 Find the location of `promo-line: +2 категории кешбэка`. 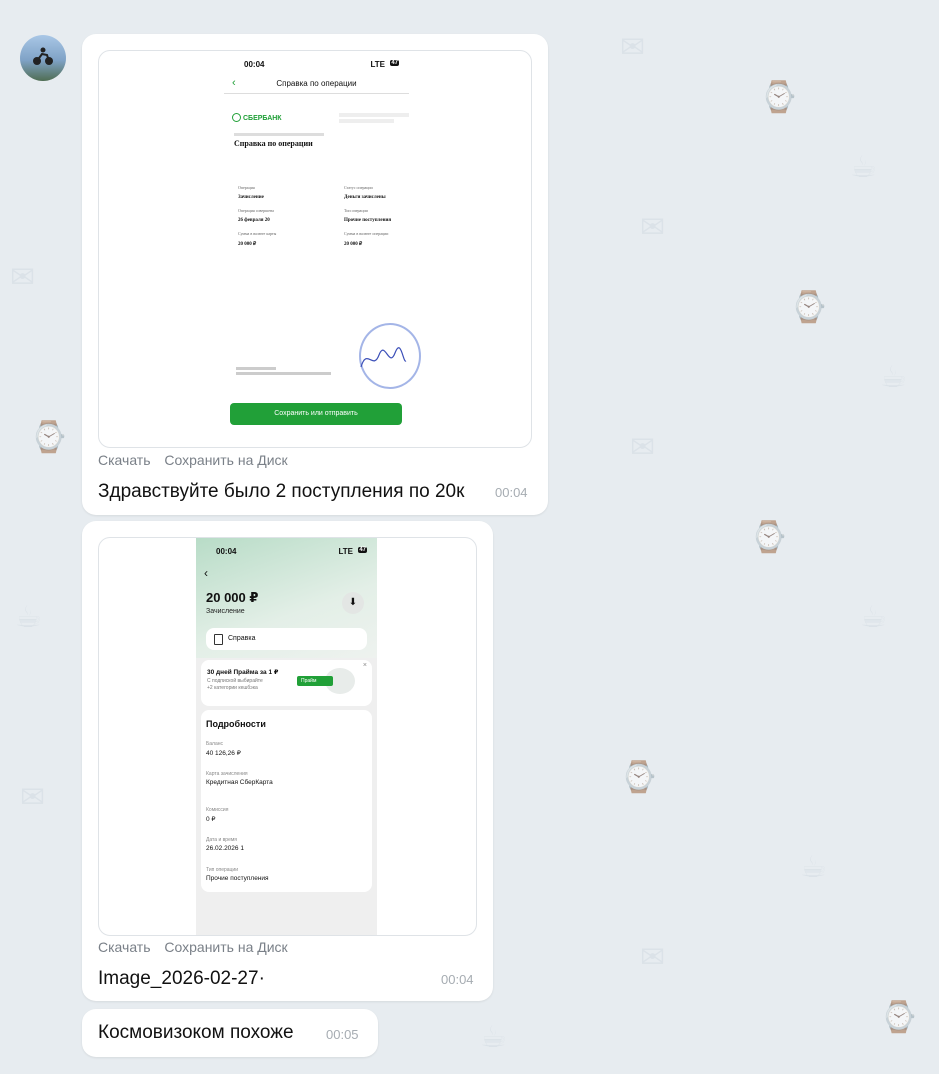

promo-line: +2 категории кешбэка is located at coordinates (232, 688).